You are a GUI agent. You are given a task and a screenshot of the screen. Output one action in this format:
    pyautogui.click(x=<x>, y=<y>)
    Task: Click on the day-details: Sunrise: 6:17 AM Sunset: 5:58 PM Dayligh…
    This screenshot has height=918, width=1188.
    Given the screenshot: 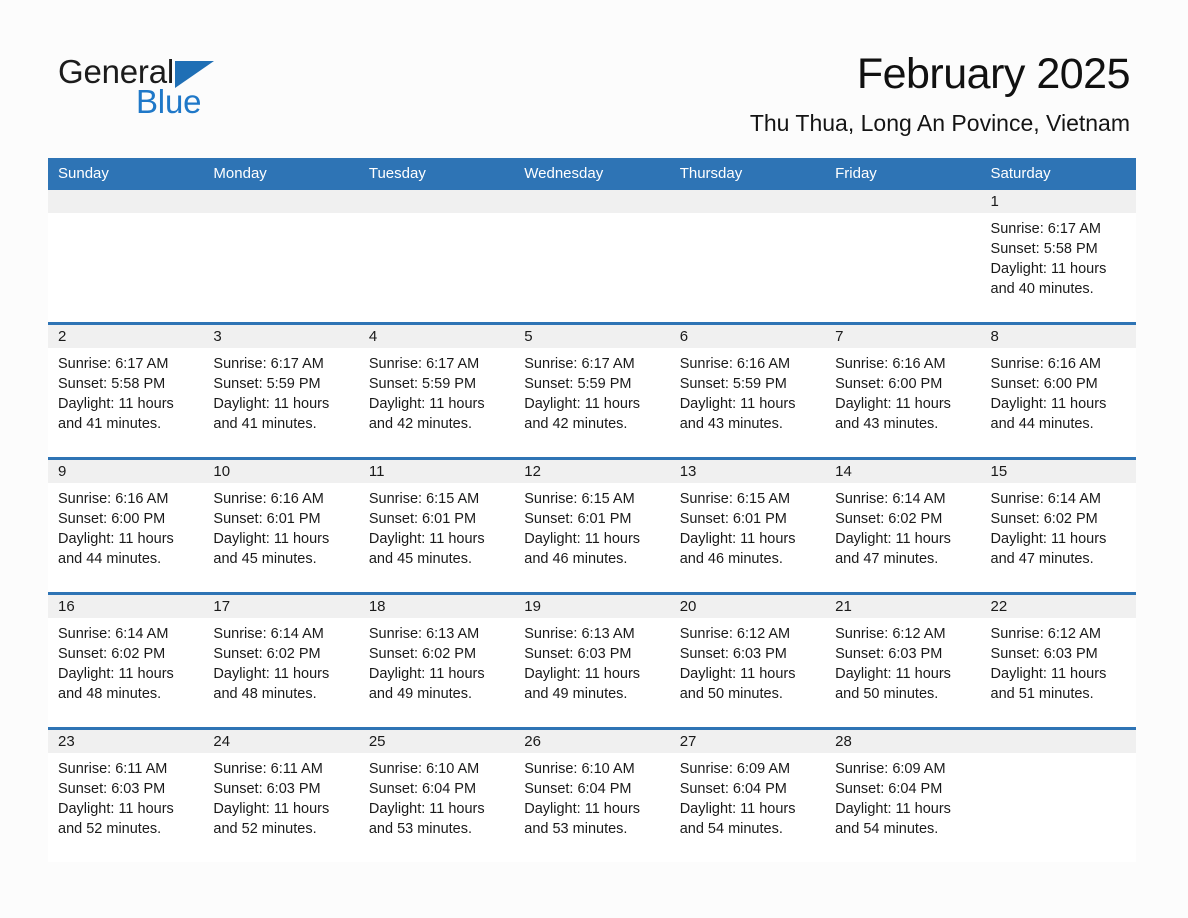 What is the action you would take?
    pyautogui.click(x=1058, y=256)
    